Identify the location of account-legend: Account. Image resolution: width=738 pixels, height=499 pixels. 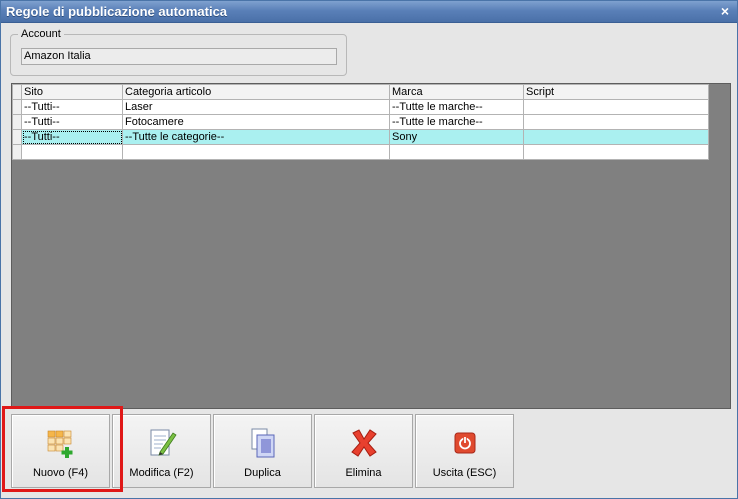
(41, 34).